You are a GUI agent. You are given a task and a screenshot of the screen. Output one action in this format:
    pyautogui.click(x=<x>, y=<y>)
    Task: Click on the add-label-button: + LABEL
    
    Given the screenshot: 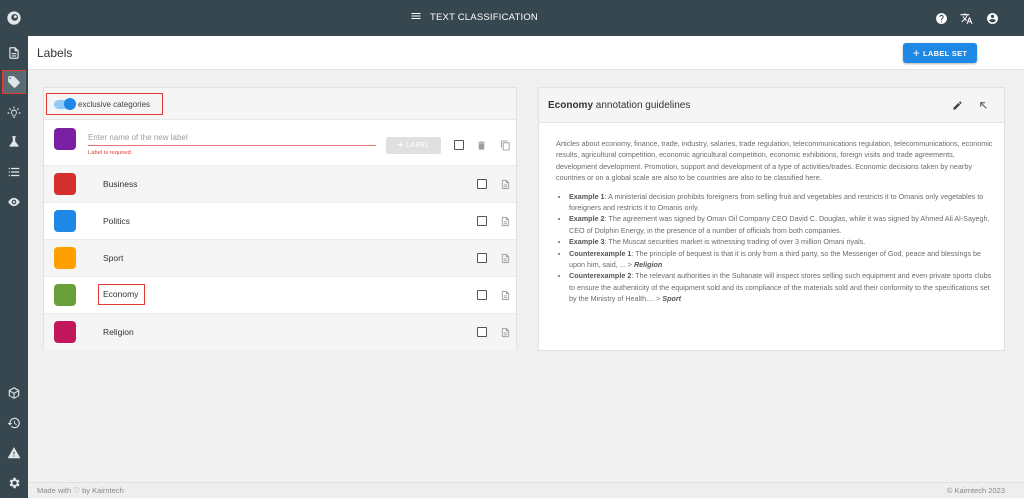 What is the action you would take?
    pyautogui.click(x=413, y=145)
    